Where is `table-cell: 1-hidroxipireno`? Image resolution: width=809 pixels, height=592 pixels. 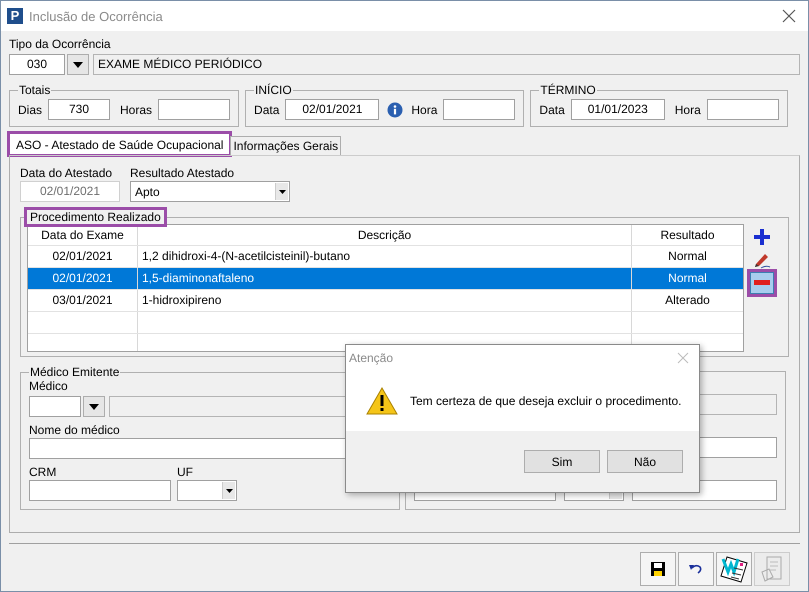
table-cell: 1-hidroxipireno is located at coordinates (385, 300).